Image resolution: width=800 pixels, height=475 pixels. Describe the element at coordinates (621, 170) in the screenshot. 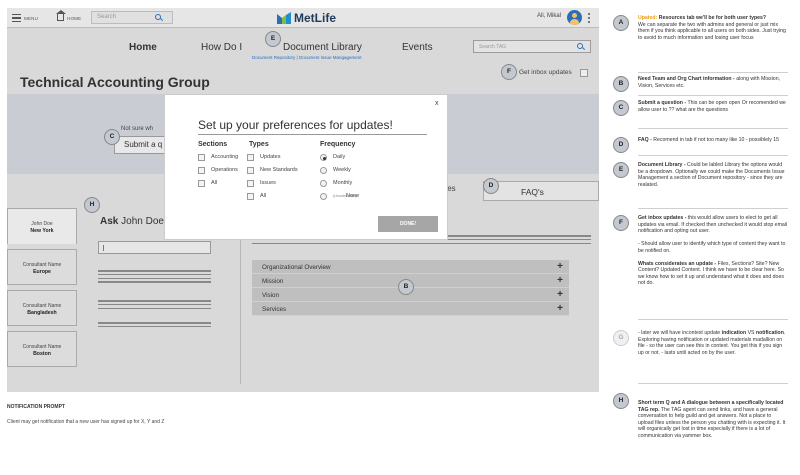

I see `callout-marker-e: E` at that location.